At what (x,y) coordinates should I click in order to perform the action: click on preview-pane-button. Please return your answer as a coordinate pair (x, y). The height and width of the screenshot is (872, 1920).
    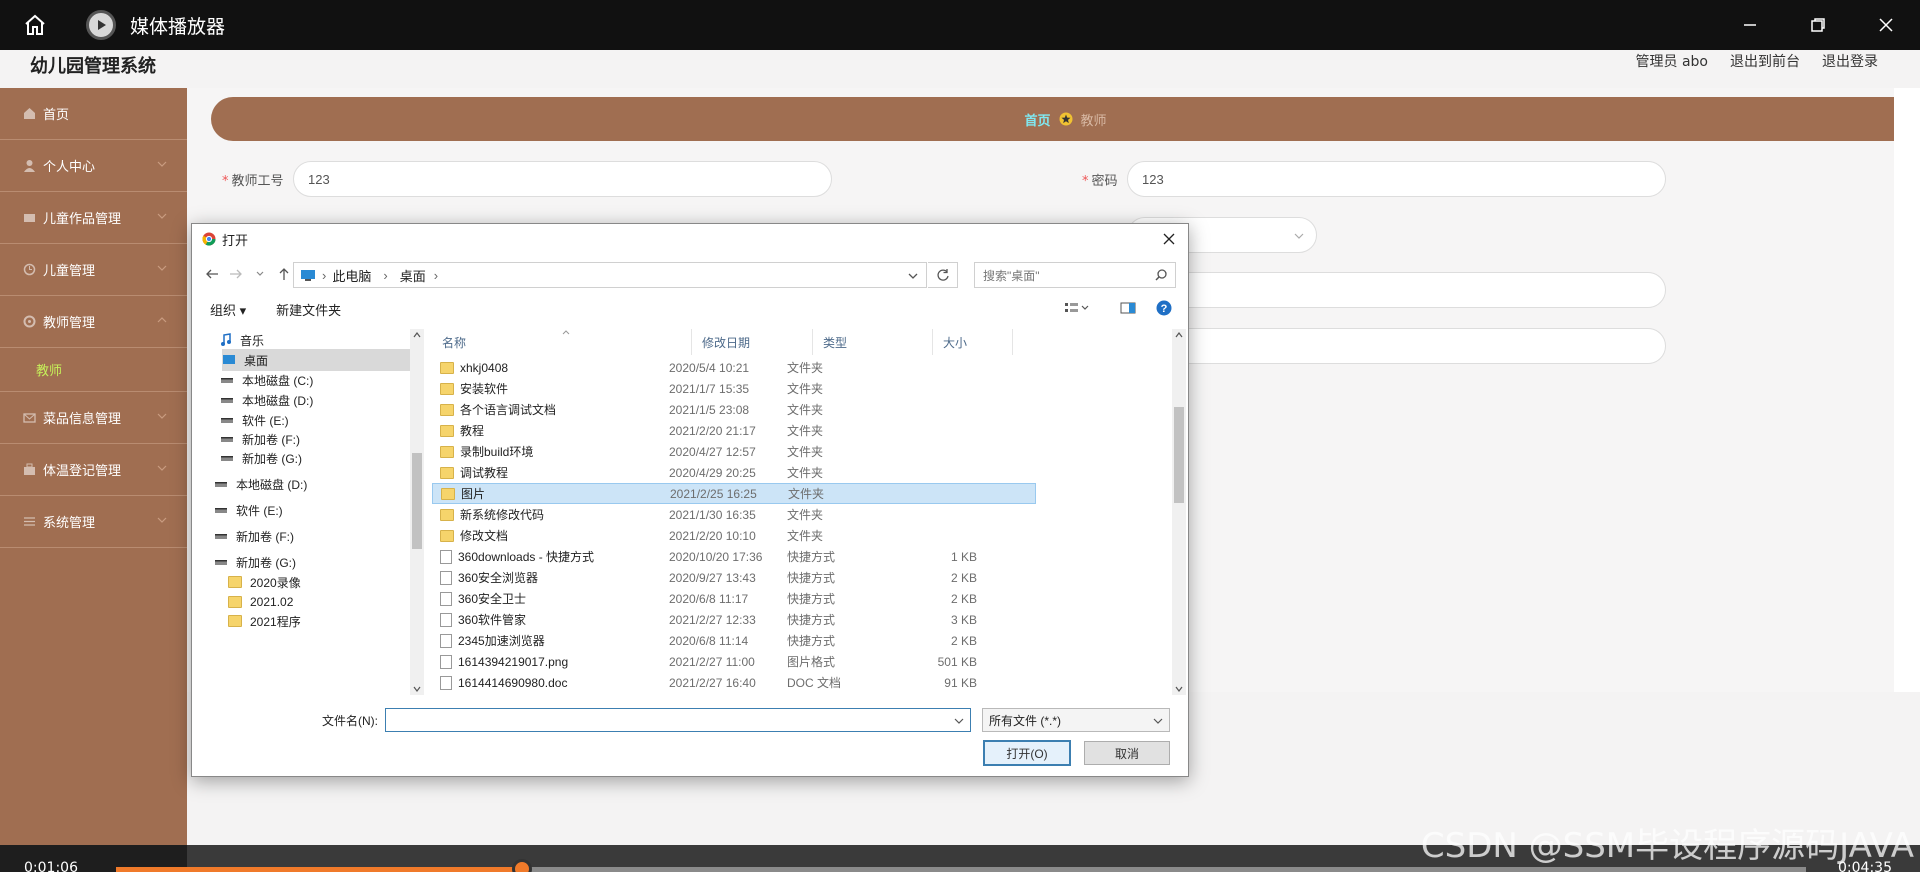
    Looking at the image, I should click on (1128, 309).